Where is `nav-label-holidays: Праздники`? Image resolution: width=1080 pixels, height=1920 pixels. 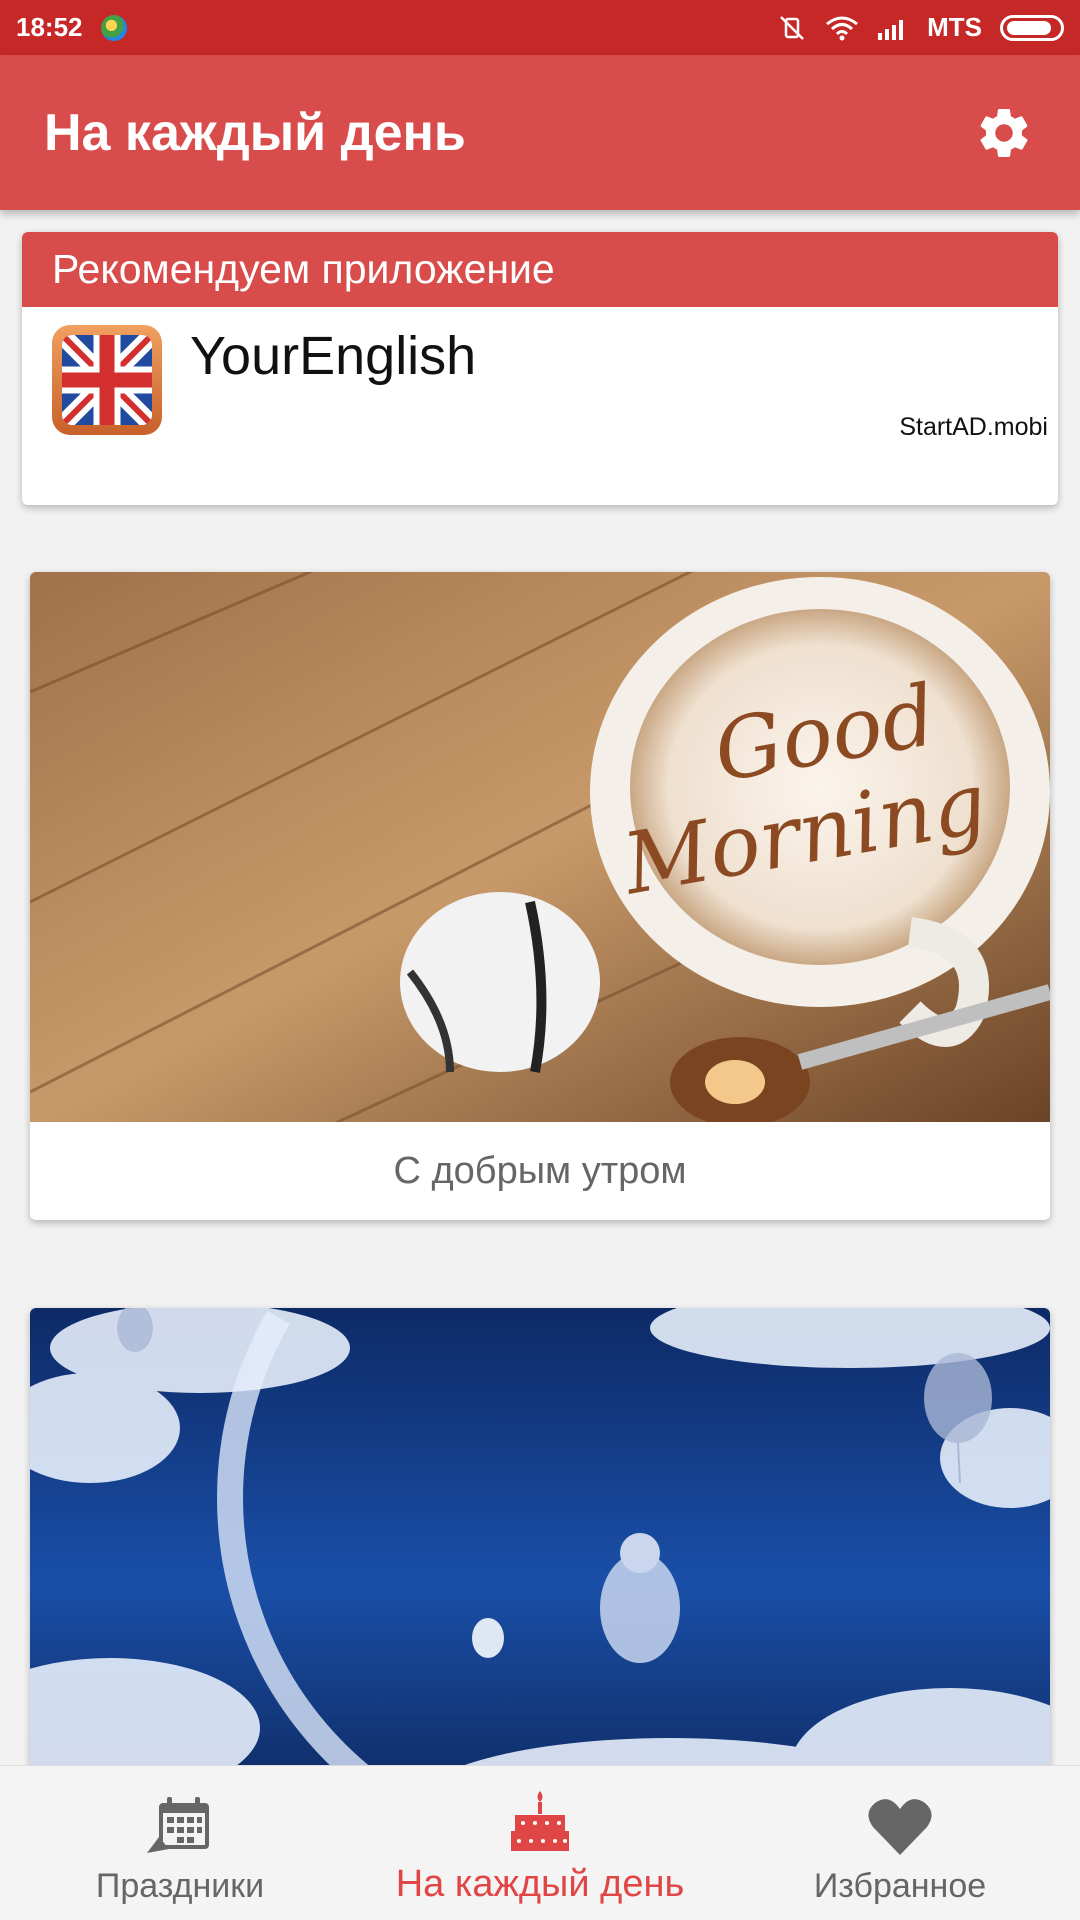 nav-label-holidays: Праздники is located at coordinates (180, 1886).